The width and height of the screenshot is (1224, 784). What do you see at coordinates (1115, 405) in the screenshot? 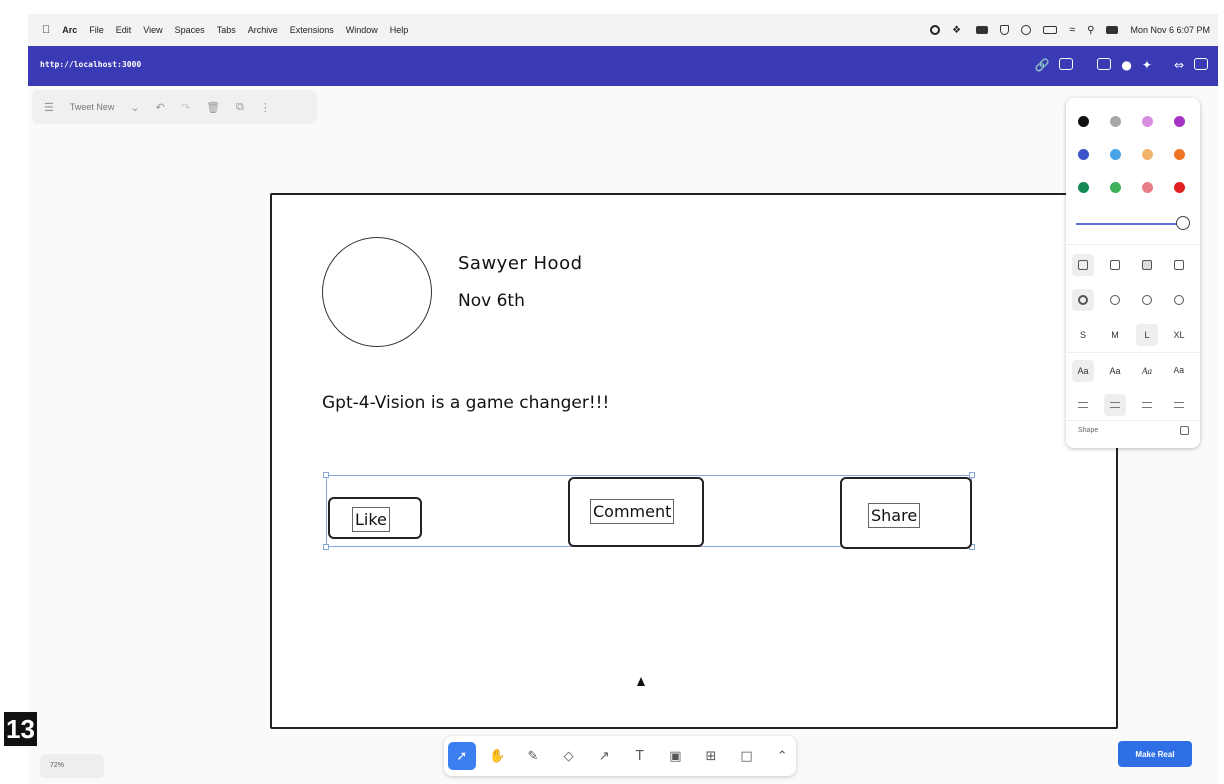
I see `align-center-option` at bounding box center [1115, 405].